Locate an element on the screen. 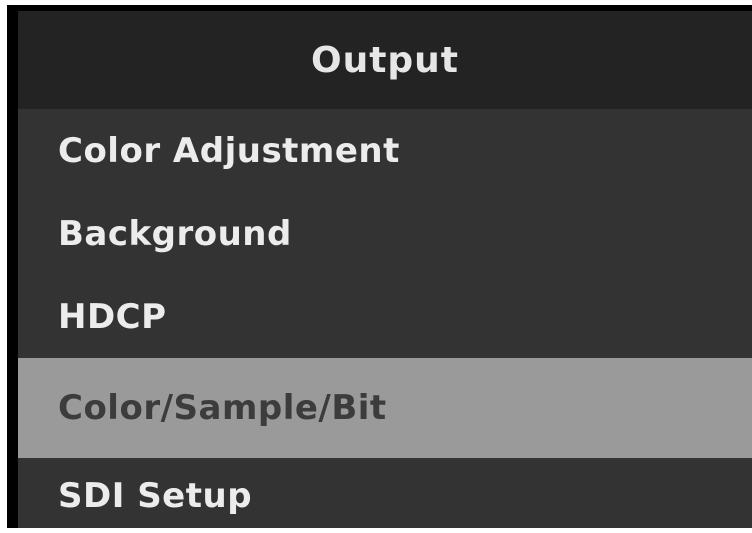 The height and width of the screenshot is (533, 752). menu-item-label: SDI Setup is located at coordinates (155, 495).